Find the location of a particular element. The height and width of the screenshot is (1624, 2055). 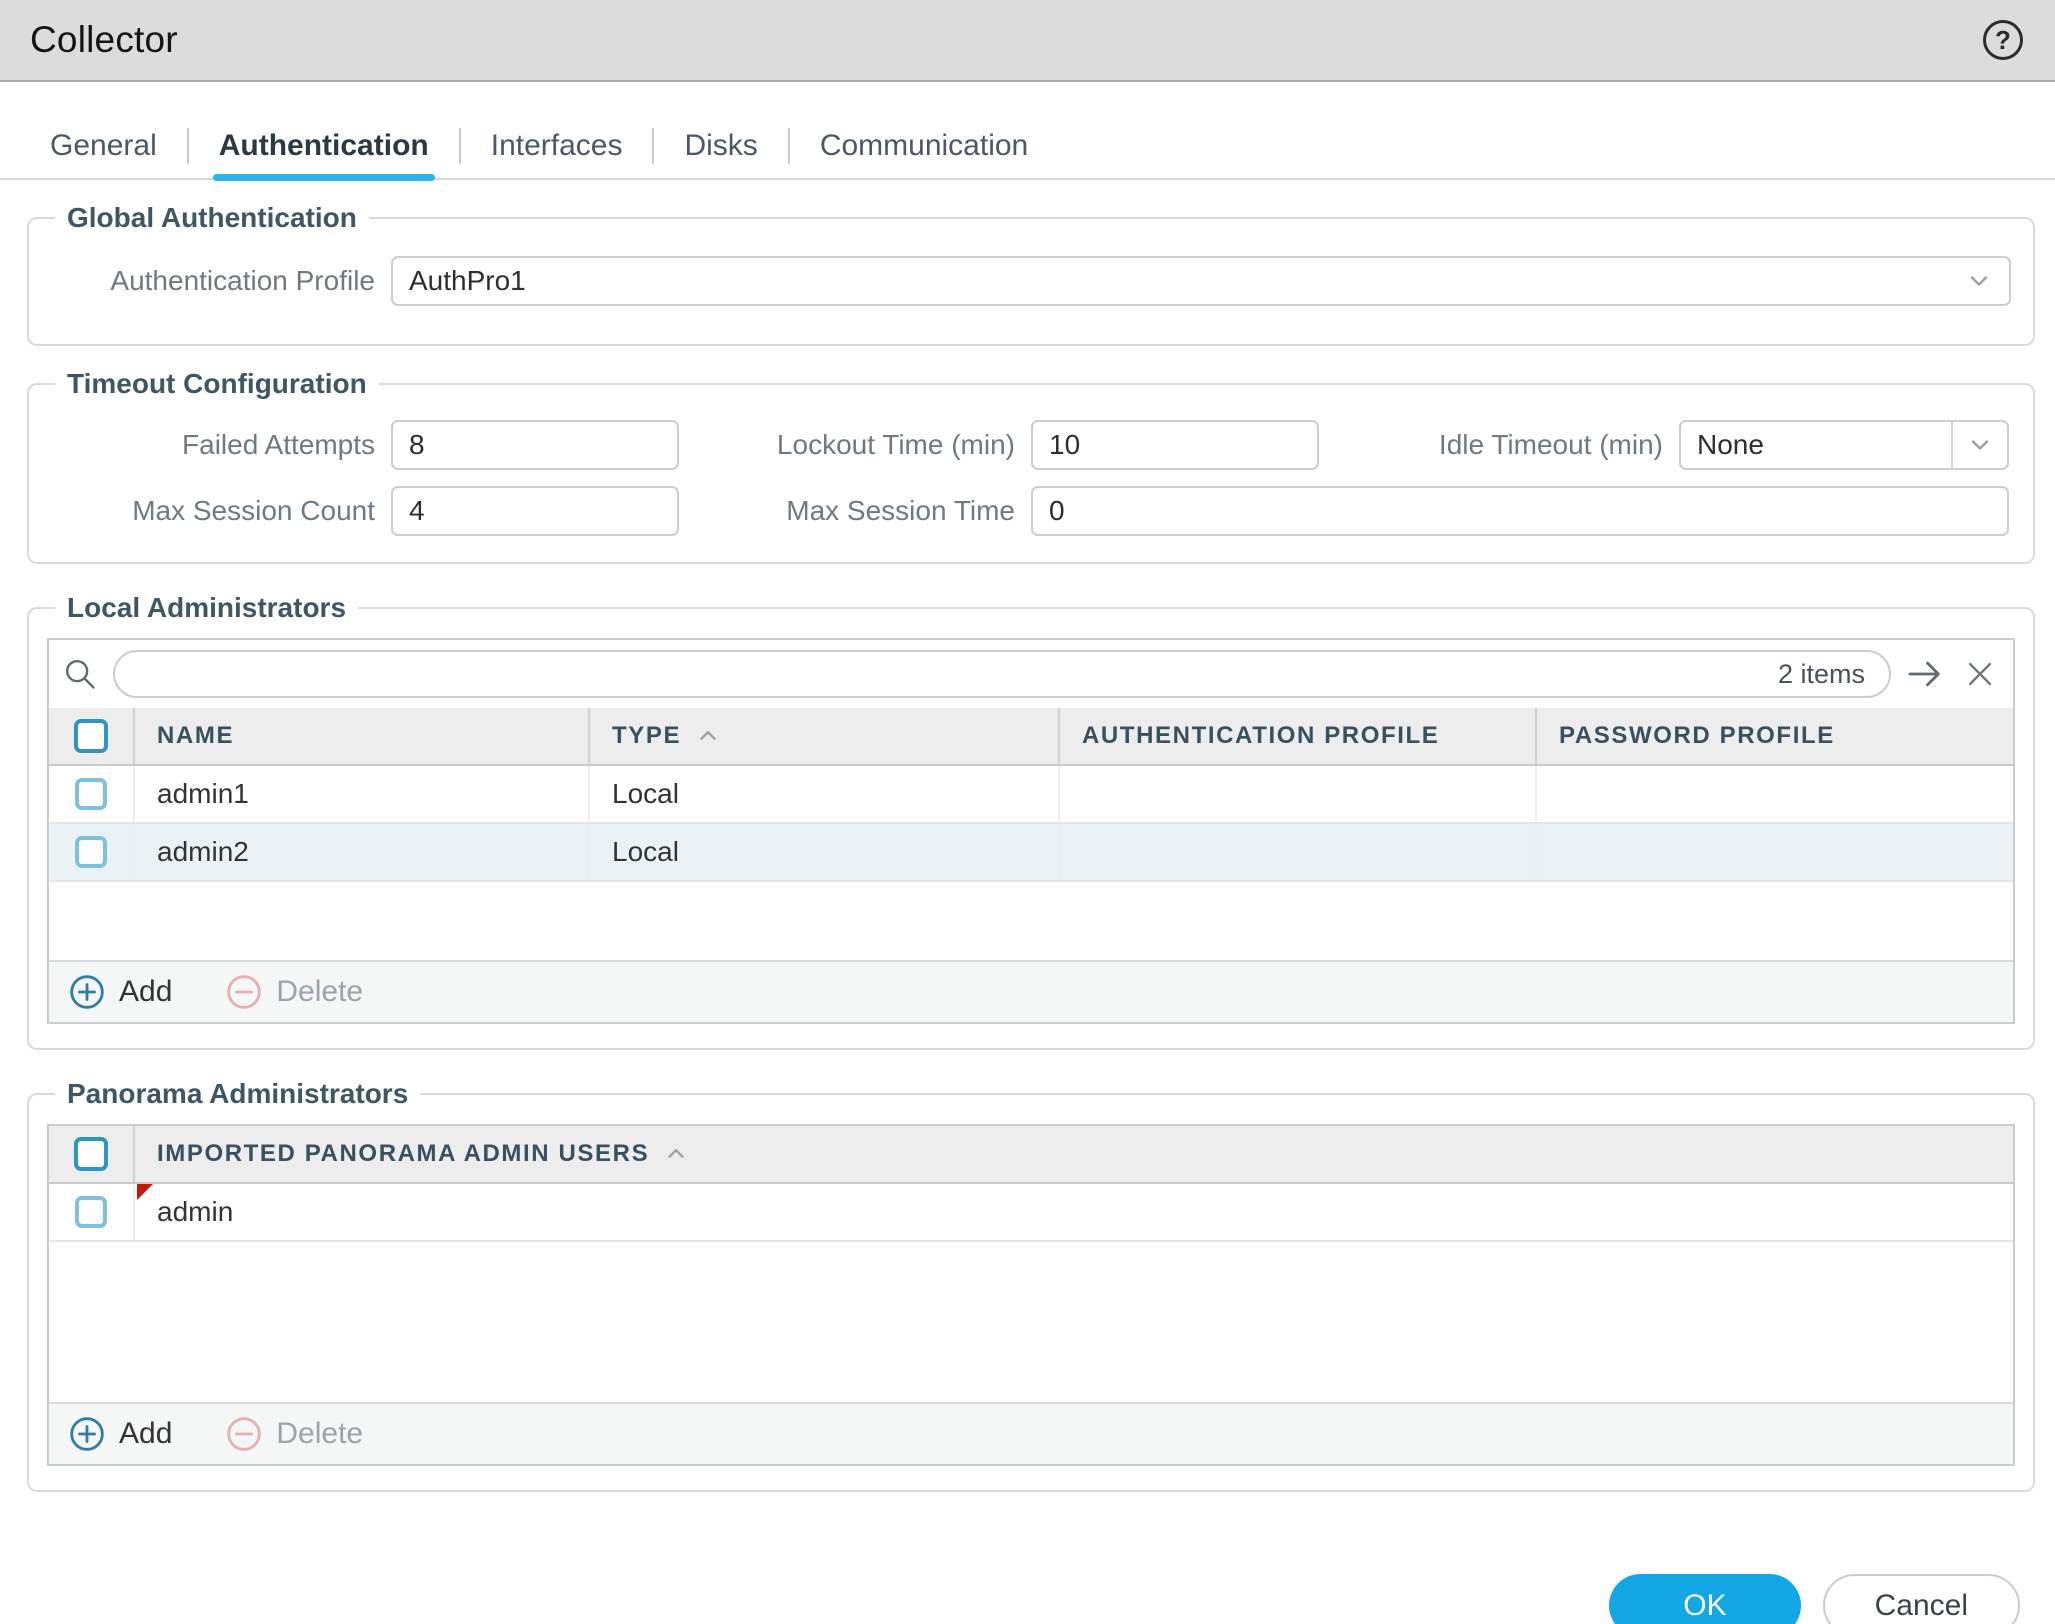

tab-communication: Communication is located at coordinates (924, 146).